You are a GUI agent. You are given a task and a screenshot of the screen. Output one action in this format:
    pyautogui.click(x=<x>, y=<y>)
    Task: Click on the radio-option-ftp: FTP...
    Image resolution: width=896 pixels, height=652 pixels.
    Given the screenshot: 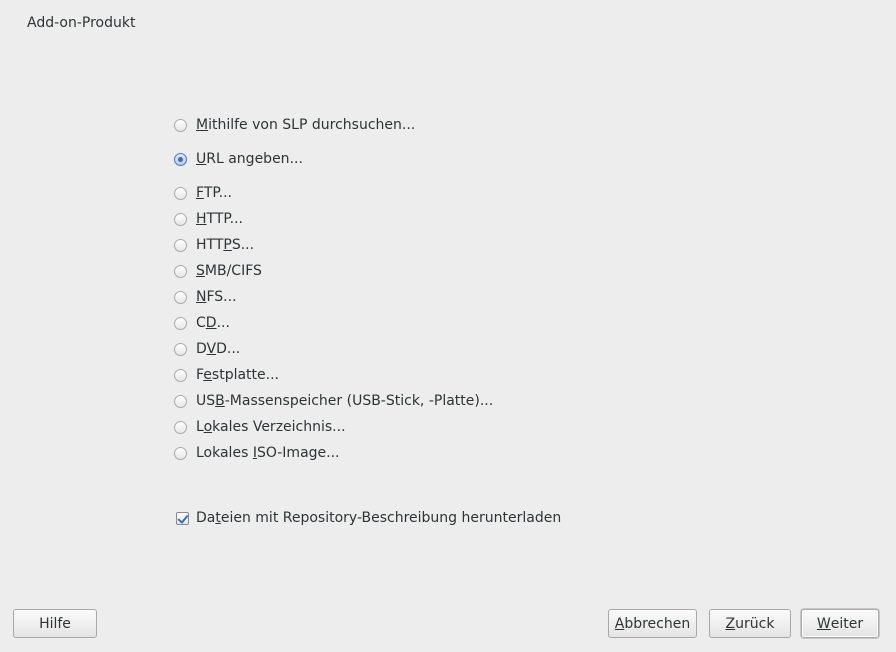 What is the action you would take?
    pyautogui.click(x=203, y=193)
    